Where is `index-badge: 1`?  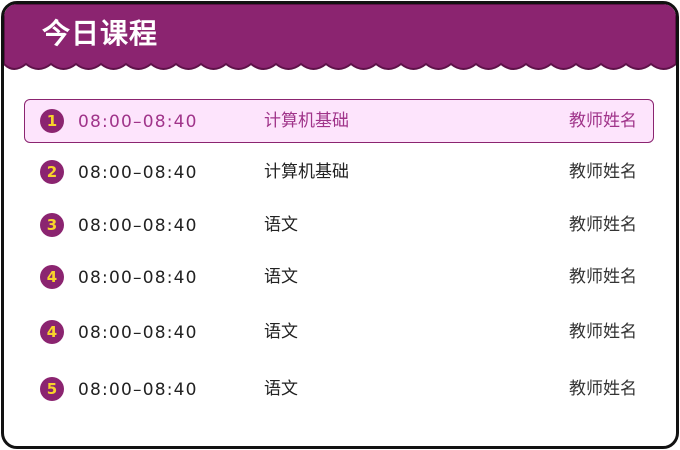
index-badge: 1 is located at coordinates (52, 121).